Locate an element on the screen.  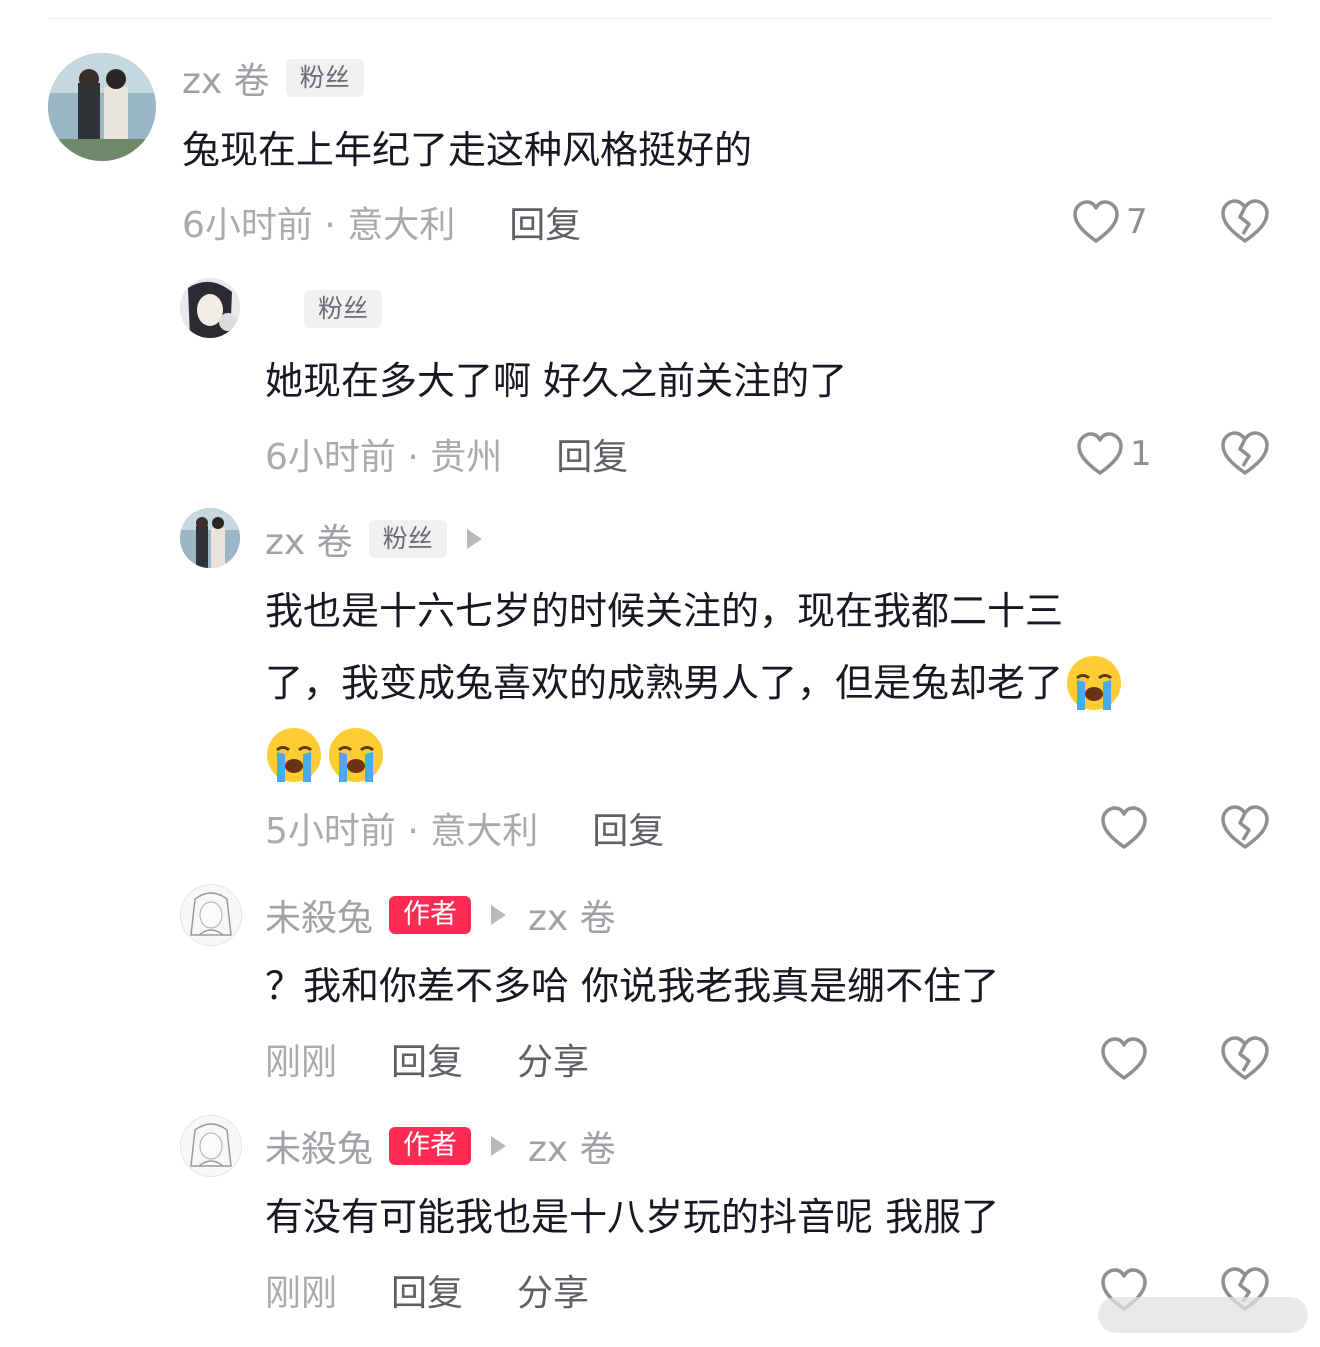
comment-text-line is located at coordinates (695, 755).